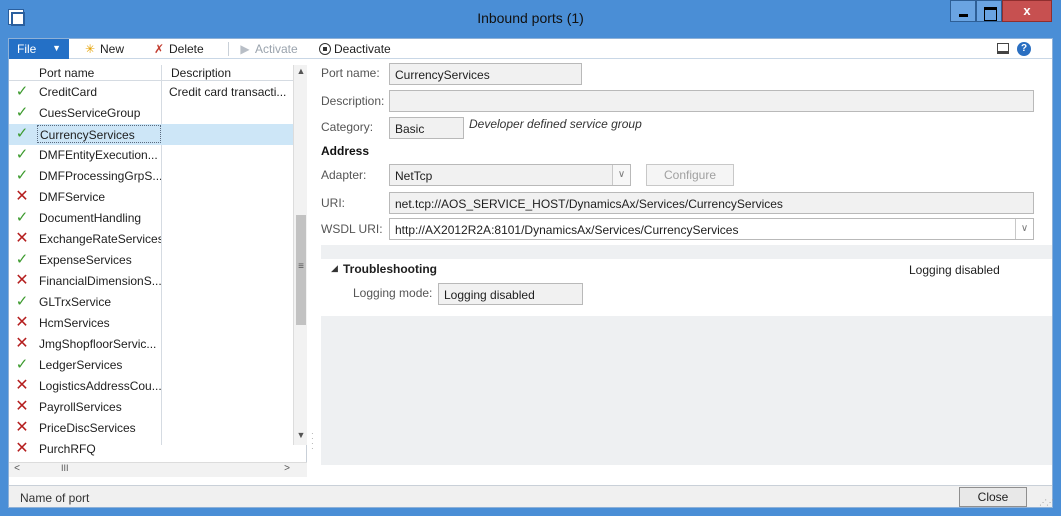 Image resolution: width=1061 pixels, height=516 pixels. I want to click on window-title: Inbound ports (1), so click(530, 18).